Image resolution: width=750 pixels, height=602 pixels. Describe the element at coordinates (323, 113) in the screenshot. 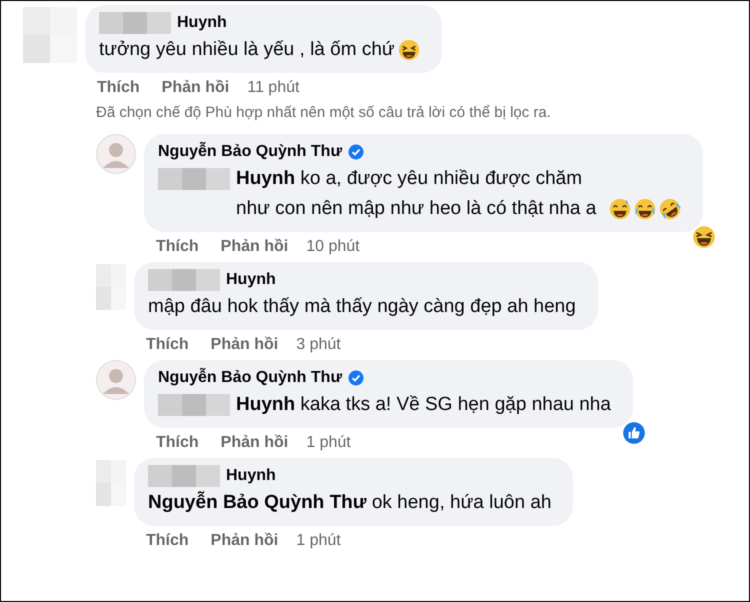

I see `filter-notice: Đã chọn chế độ Phù hợp nhất nên một số câu trả lời có thể bị lọc ra.` at that location.